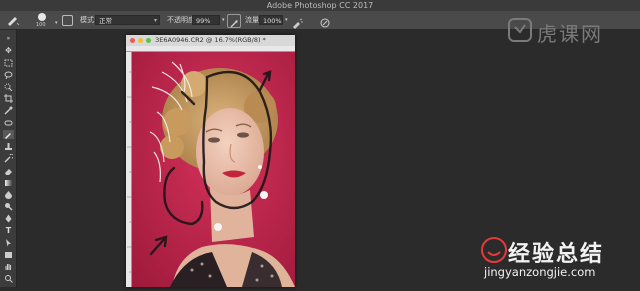 The height and width of the screenshot is (291, 640). What do you see at coordinates (127, 20) in the screenshot?
I see `blend-mode-select: 正常 ▾` at bounding box center [127, 20].